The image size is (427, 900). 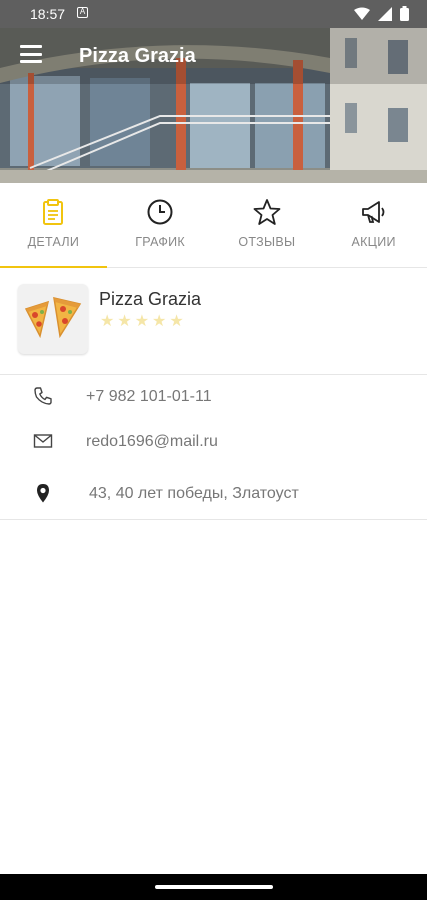 I want to click on restaurant-name: Pizza Grazia, so click(x=150, y=299).